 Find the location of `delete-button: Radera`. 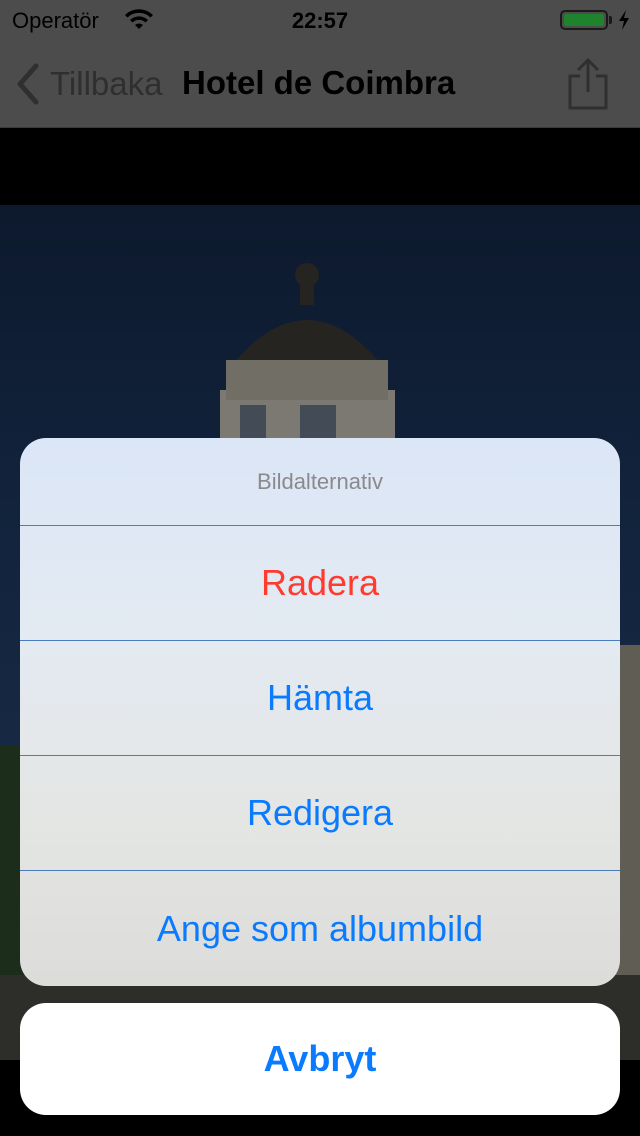

delete-button: Radera is located at coordinates (320, 583).